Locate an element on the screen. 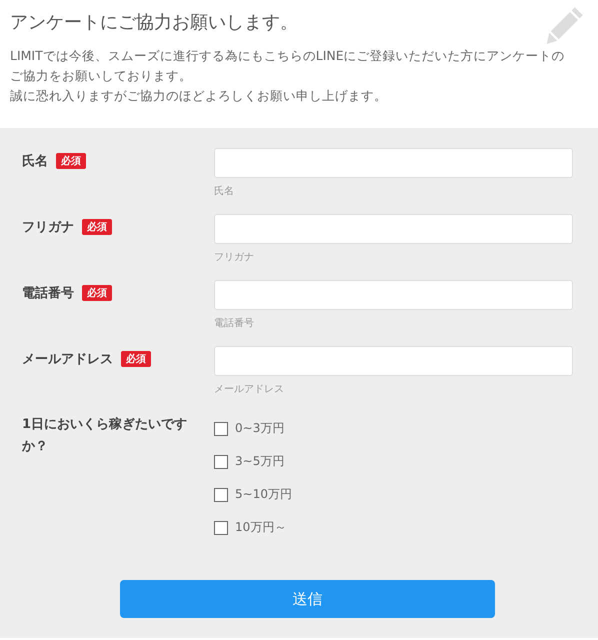 The image size is (598, 640). intro-text: LIMITでは今後、スムーズに進行する為にもこちらのLINEにご登録いただいた方にアンケートのご協力をお願いしております。 is located at coordinates (288, 66).